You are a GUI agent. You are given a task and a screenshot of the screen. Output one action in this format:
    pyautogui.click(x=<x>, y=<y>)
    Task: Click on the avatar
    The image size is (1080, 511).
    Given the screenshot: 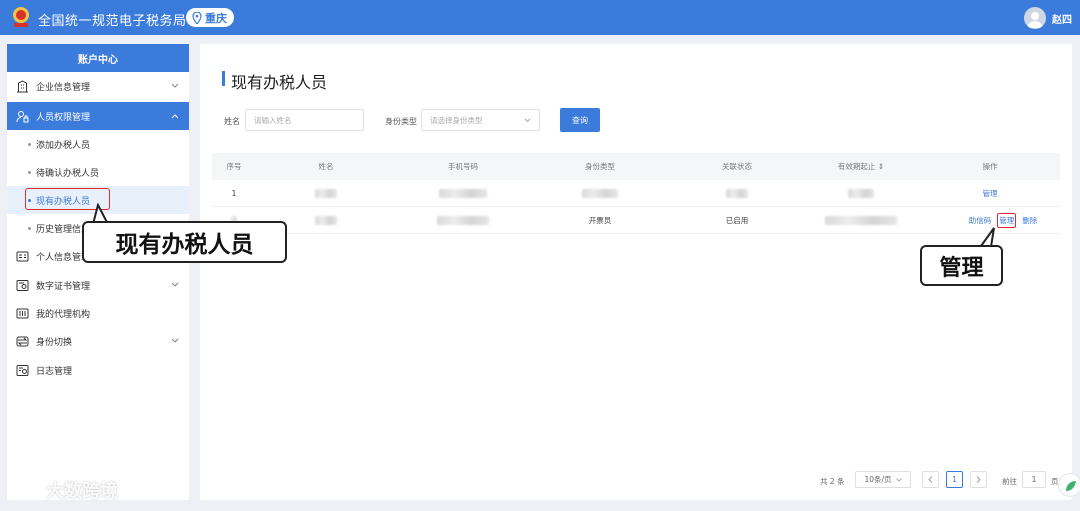 What is the action you would take?
    pyautogui.click(x=1035, y=18)
    